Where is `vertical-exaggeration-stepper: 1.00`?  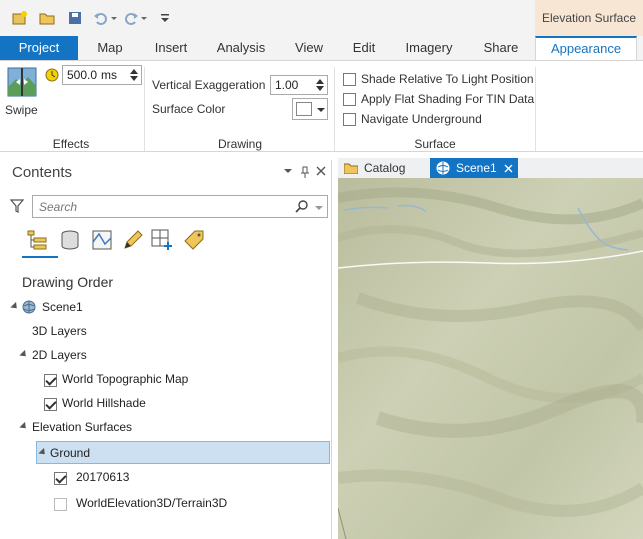 vertical-exaggeration-stepper: 1.00 is located at coordinates (299, 85).